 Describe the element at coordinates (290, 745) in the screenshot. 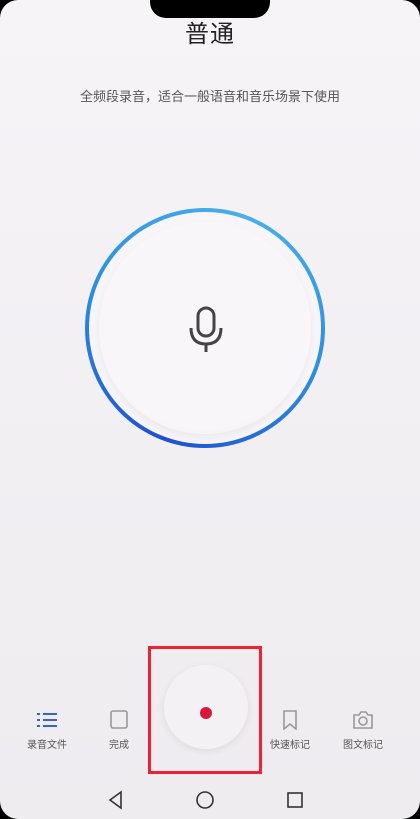

I see `quick-mark-label: 快速标记` at that location.